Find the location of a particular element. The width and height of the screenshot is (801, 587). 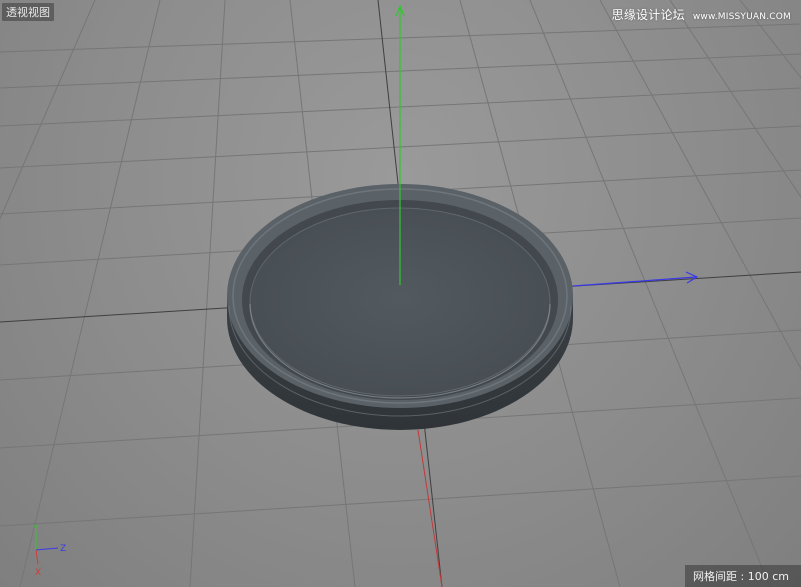

x-axis-floor-line is located at coordinates (430, 508).